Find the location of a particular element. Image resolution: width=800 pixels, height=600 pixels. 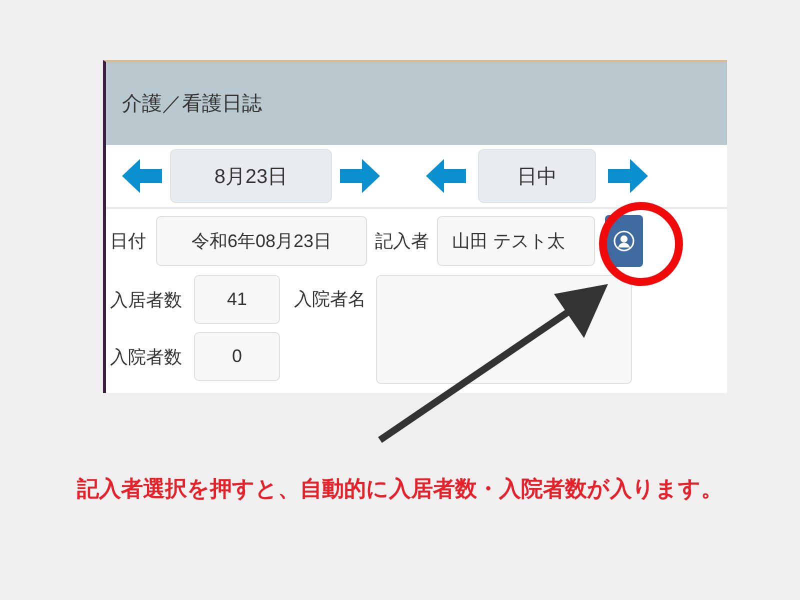

field-label: 入院者数 is located at coordinates (146, 357).